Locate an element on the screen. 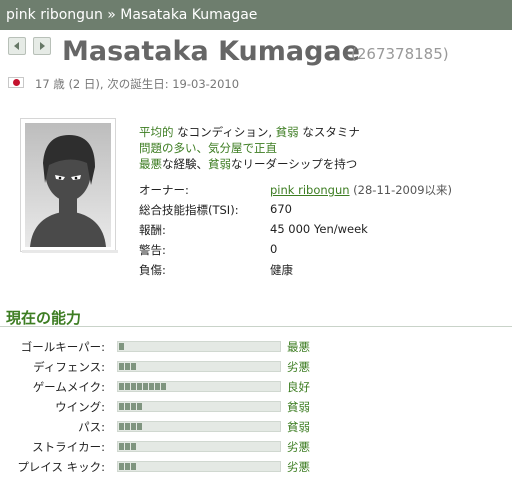 This screenshot has width=512, height=481. skill-label: プレイス キック: is located at coordinates (61, 467).